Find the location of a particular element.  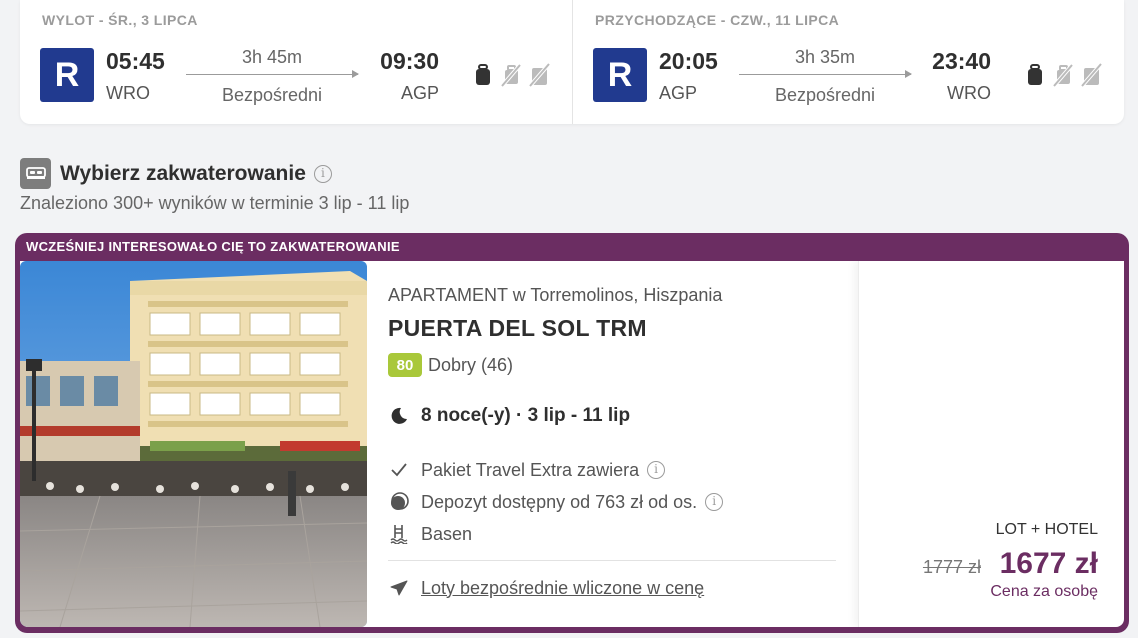

arrival-airport: AGP is located at coordinates (419, 93).